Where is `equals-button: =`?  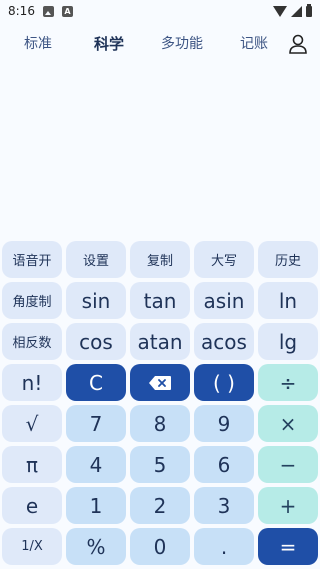 equals-button: = is located at coordinates (288, 546).